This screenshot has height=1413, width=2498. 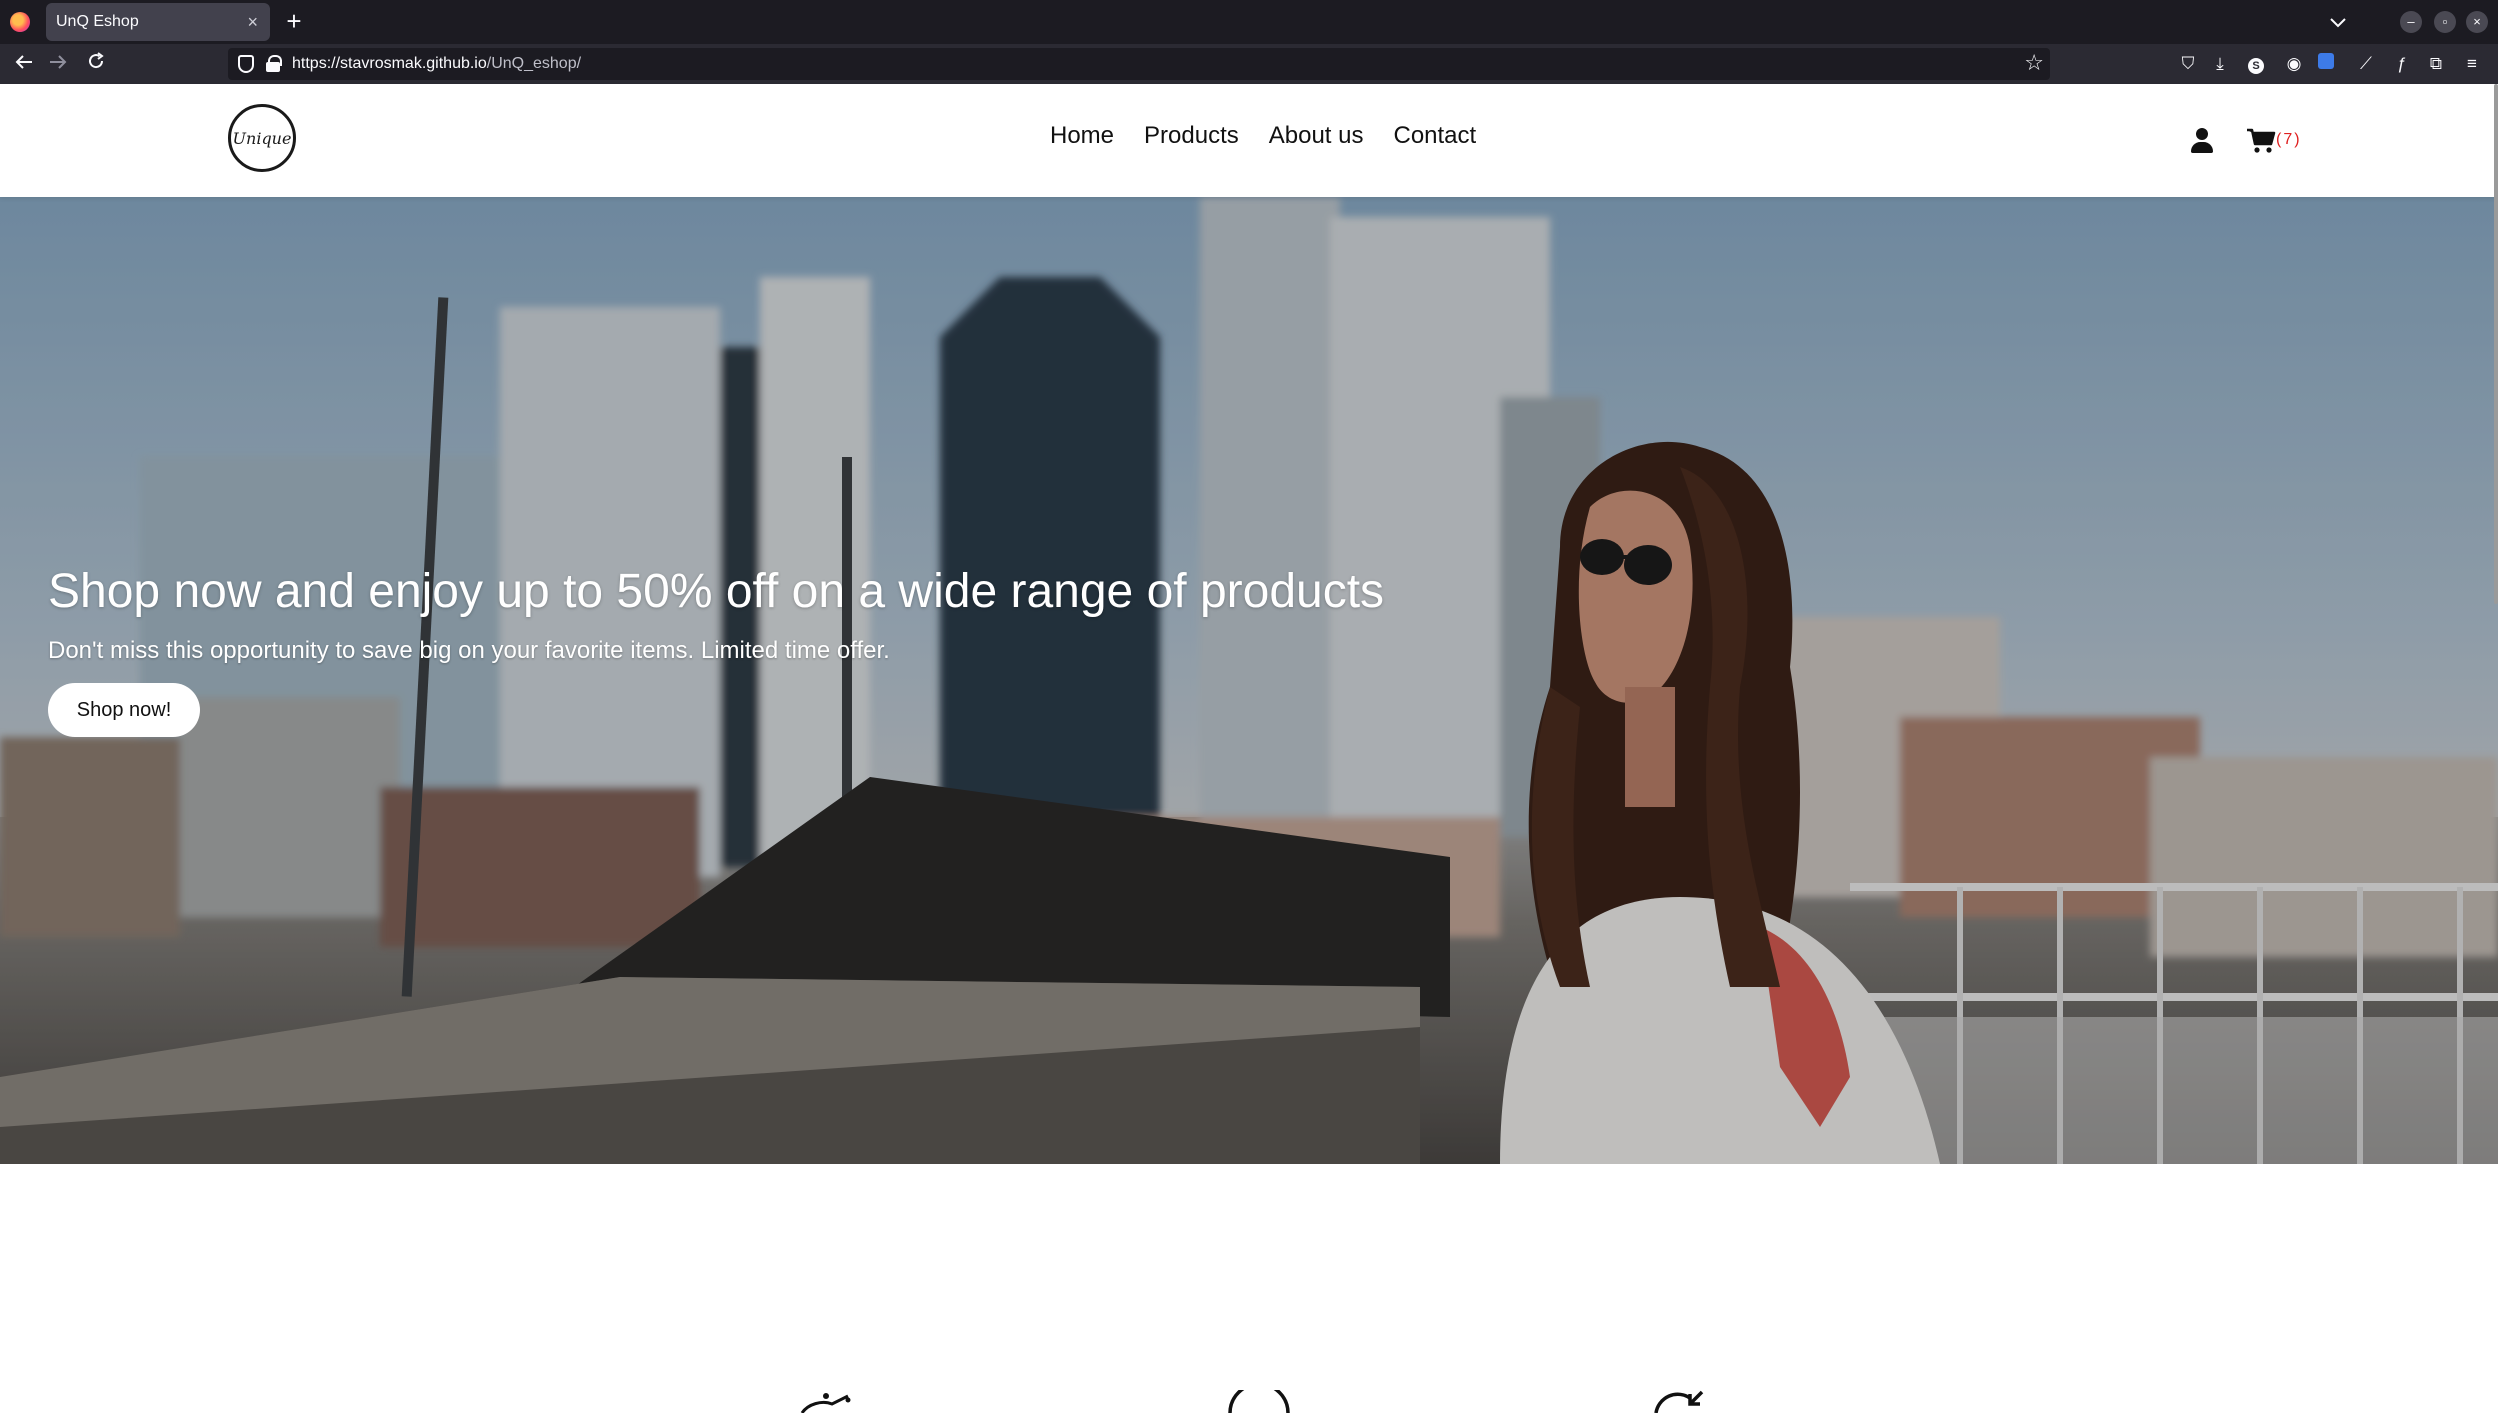 I want to click on delivery-truck-icon, so click(x=825, y=1403).